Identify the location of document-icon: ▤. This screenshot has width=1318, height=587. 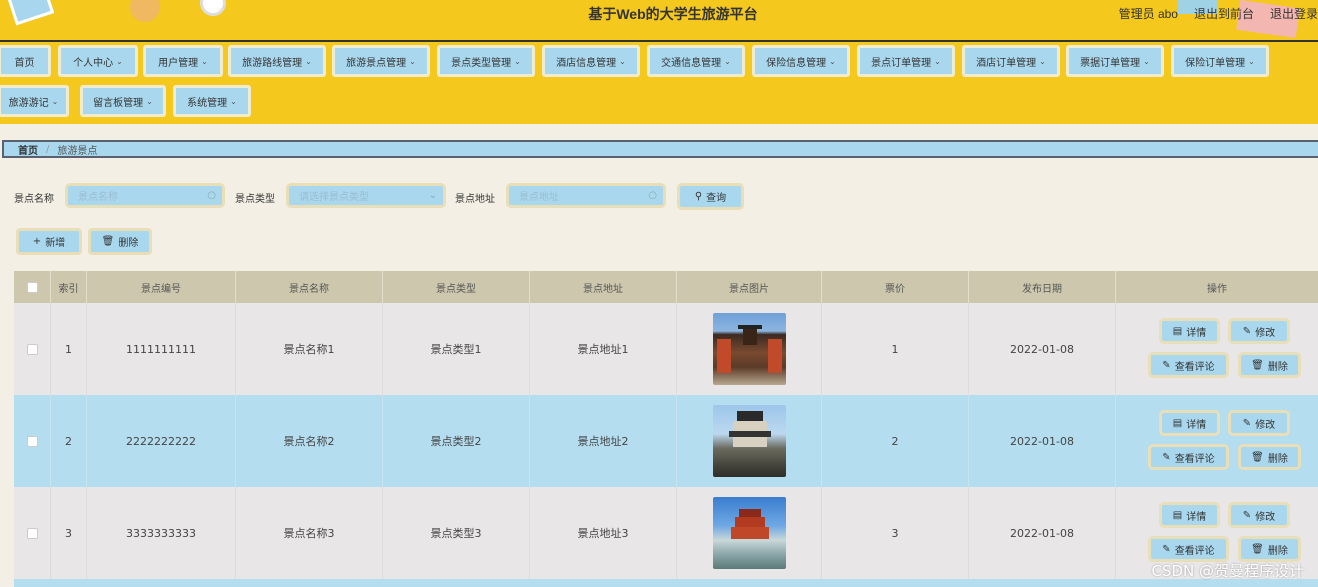
(1177, 331).